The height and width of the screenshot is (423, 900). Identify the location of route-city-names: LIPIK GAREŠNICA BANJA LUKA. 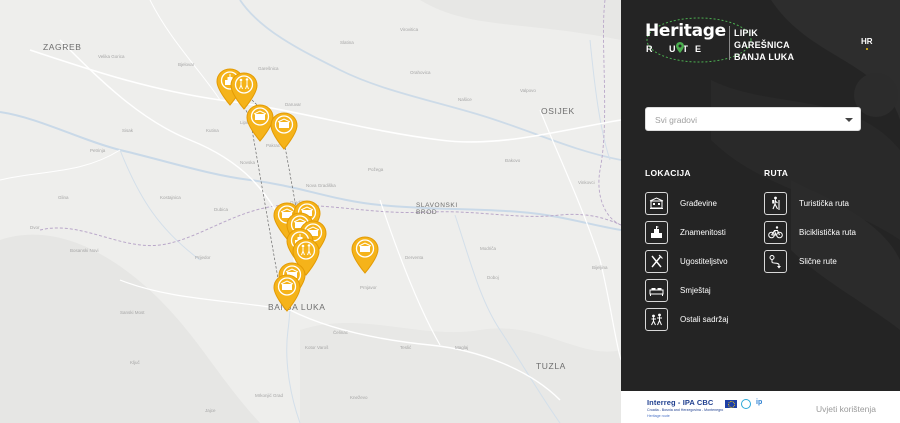
(764, 45).